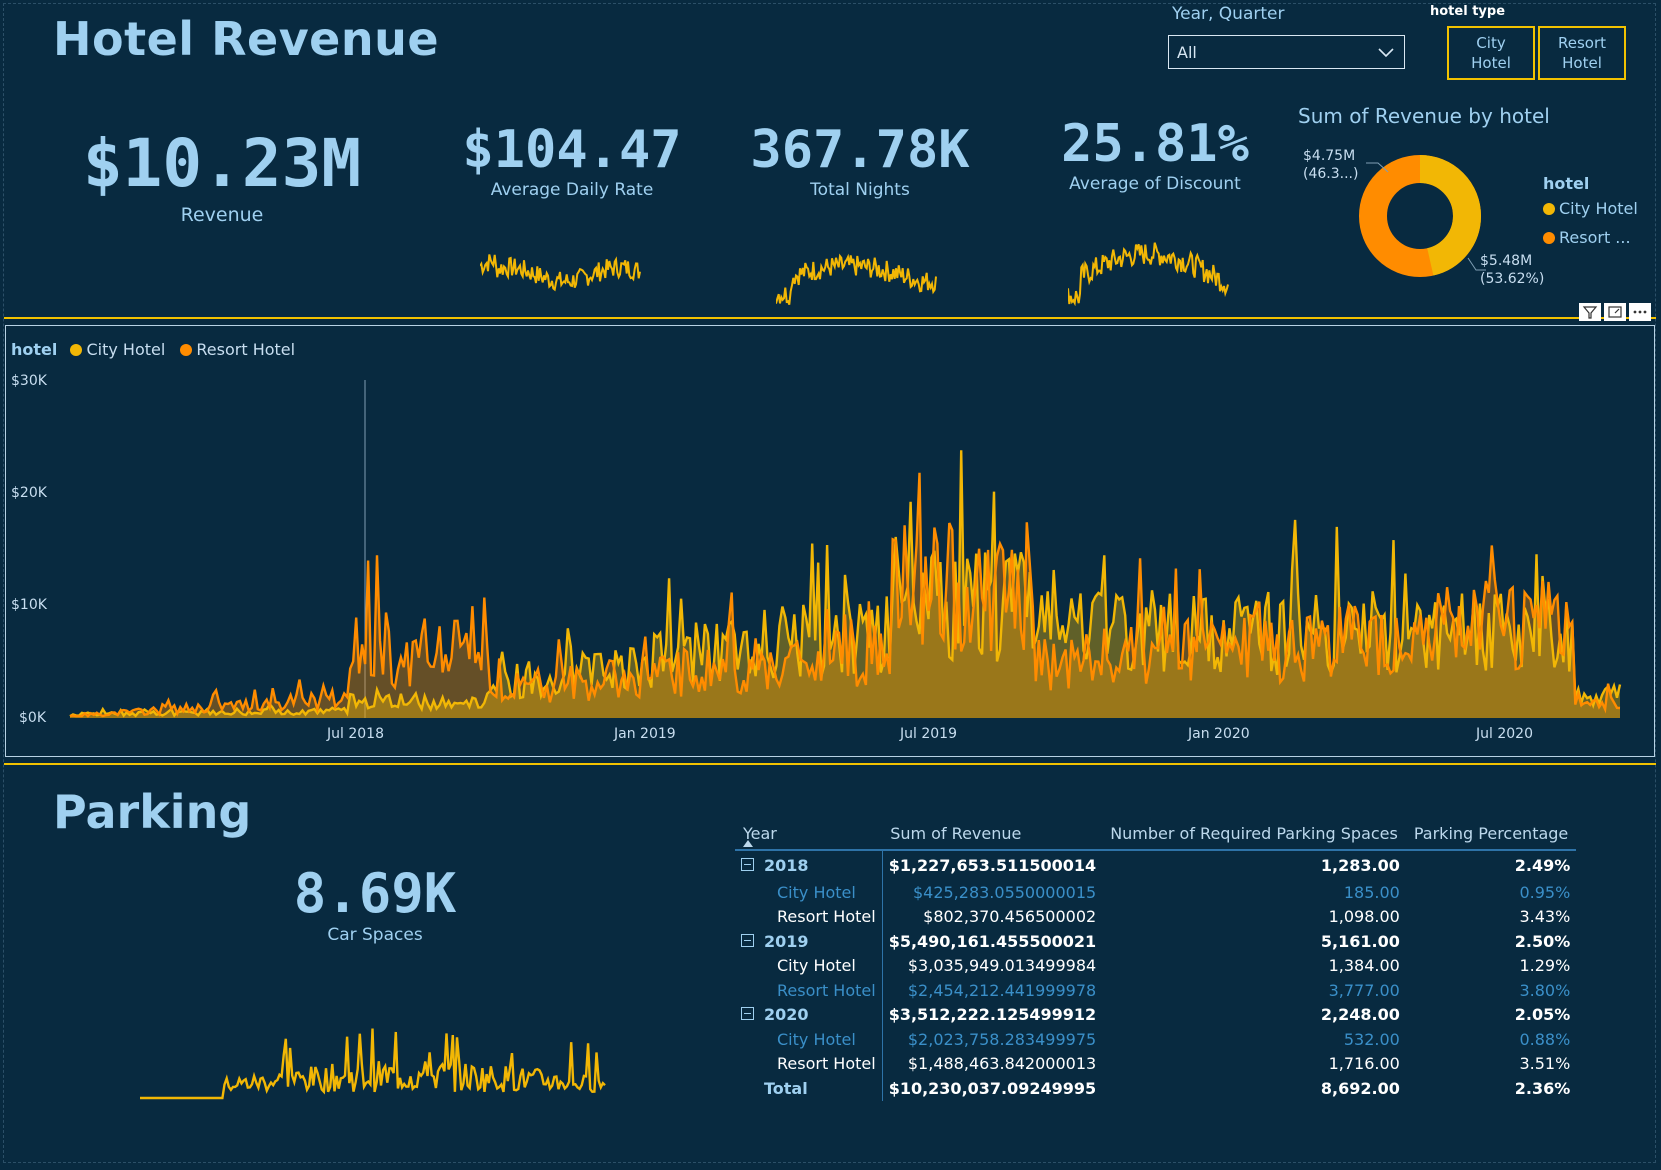 This screenshot has height=1170, width=1661. I want to click on car-spaces-value: 8.69K, so click(375, 893).